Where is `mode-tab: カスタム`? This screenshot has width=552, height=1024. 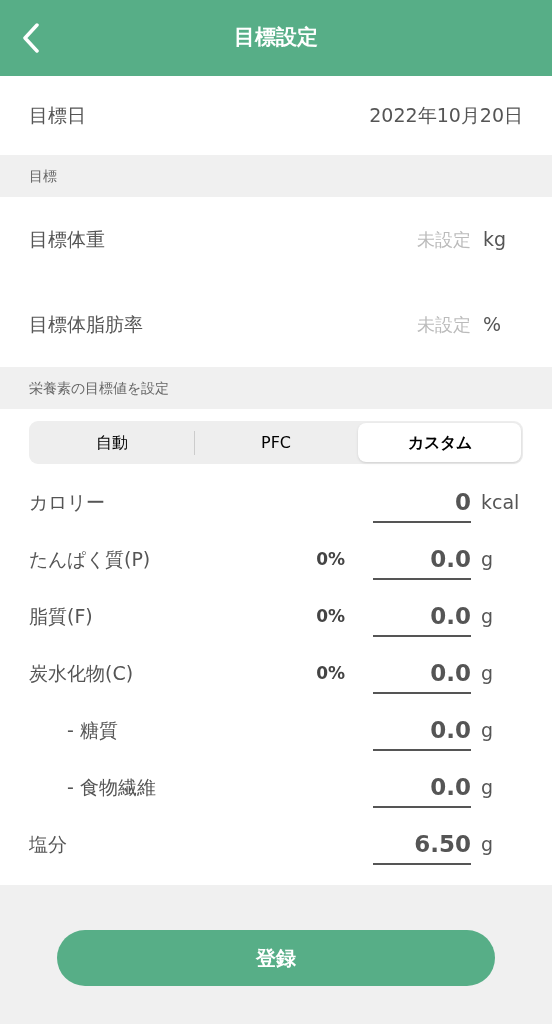
mode-tab: カスタム is located at coordinates (439, 442).